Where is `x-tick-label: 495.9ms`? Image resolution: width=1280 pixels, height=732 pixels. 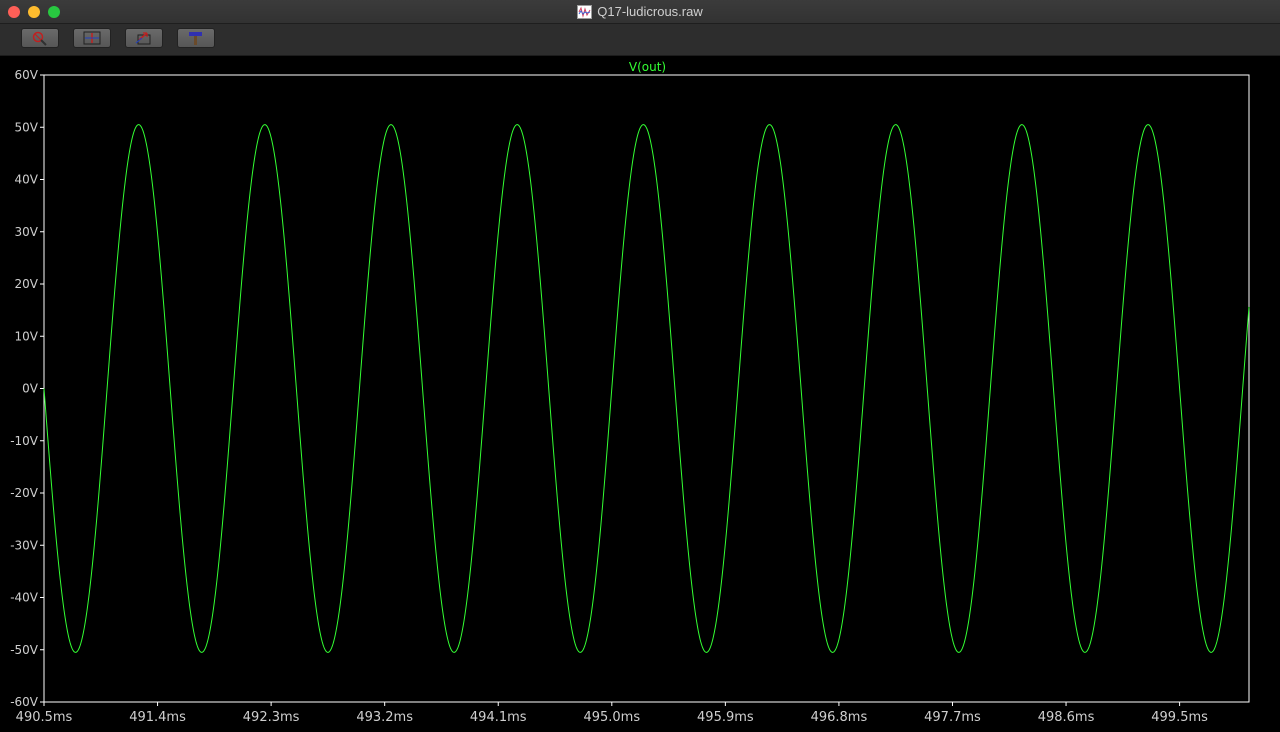 x-tick-label: 495.9ms is located at coordinates (725, 717).